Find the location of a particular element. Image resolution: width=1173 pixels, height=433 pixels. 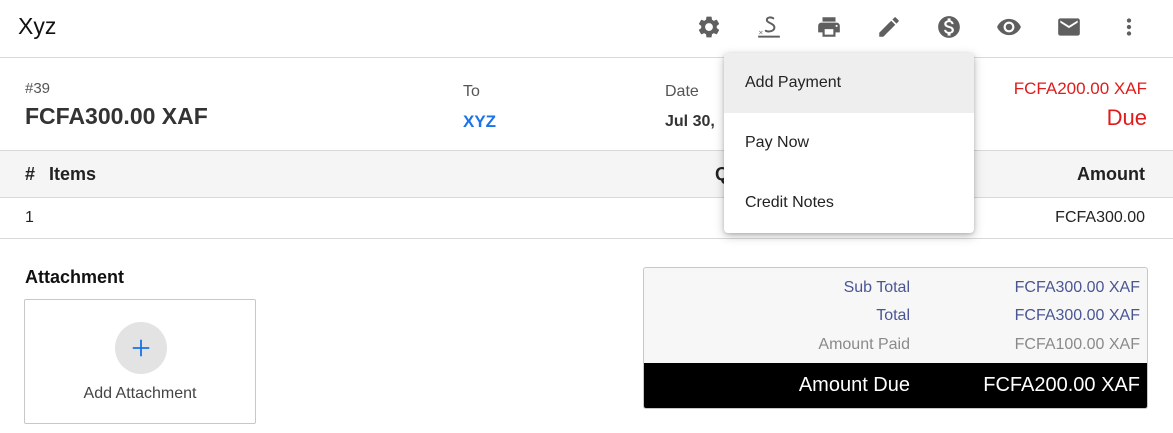

total-label: Total is located at coordinates (893, 315).